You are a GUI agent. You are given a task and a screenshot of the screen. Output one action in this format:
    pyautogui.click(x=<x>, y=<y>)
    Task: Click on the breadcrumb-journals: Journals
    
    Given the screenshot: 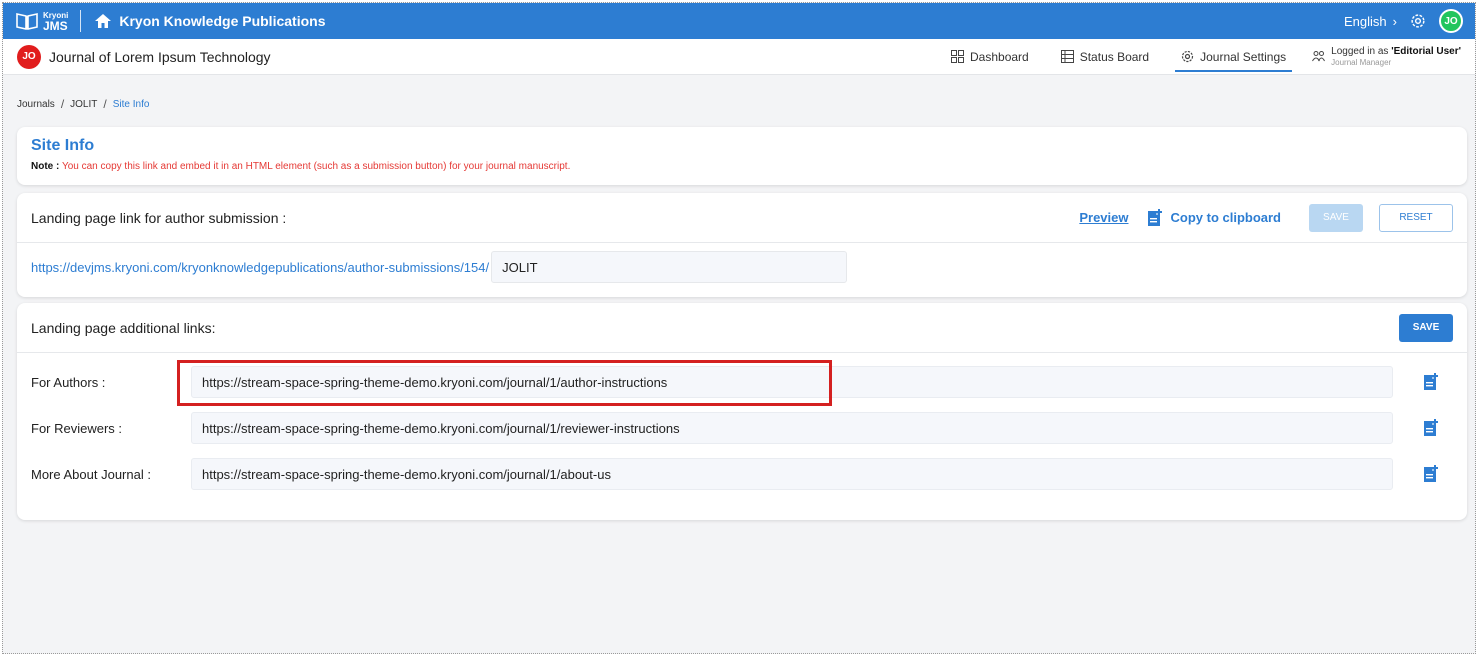 What is the action you would take?
    pyautogui.click(x=36, y=104)
    